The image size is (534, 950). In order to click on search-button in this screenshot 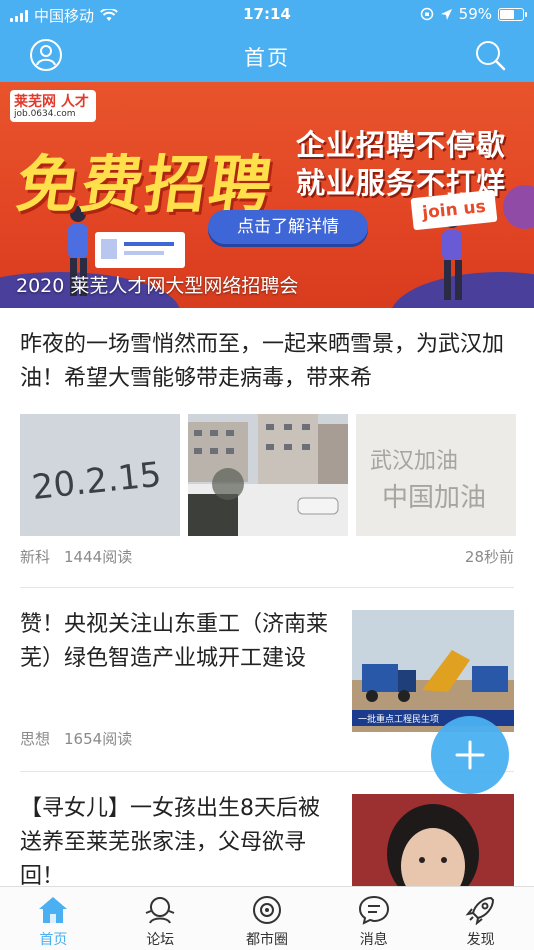, I will do `click(490, 55)`.